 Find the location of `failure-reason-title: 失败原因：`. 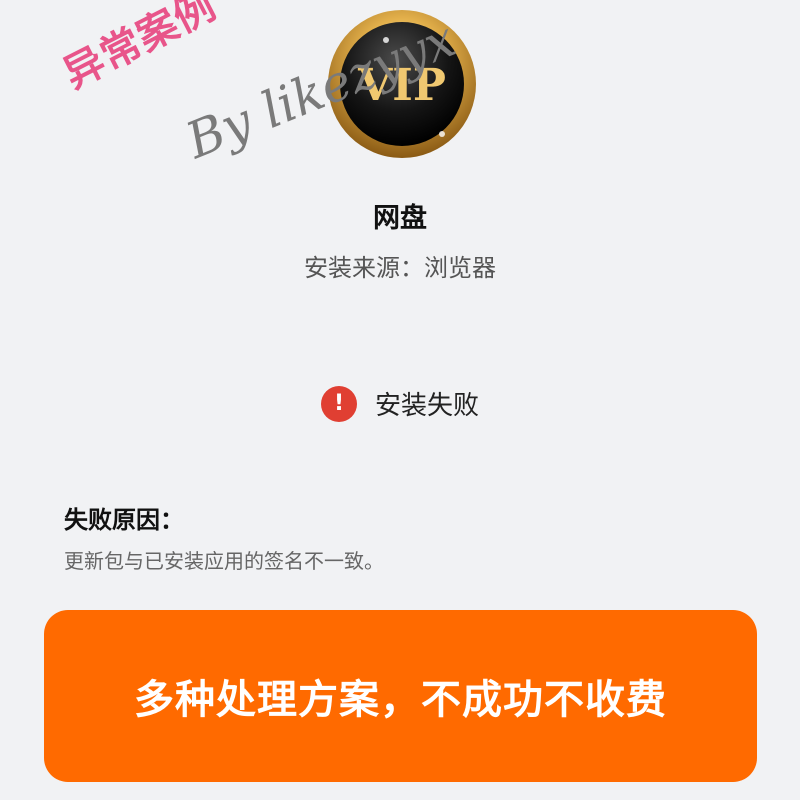

failure-reason-title: 失败原因： is located at coordinates (124, 520).